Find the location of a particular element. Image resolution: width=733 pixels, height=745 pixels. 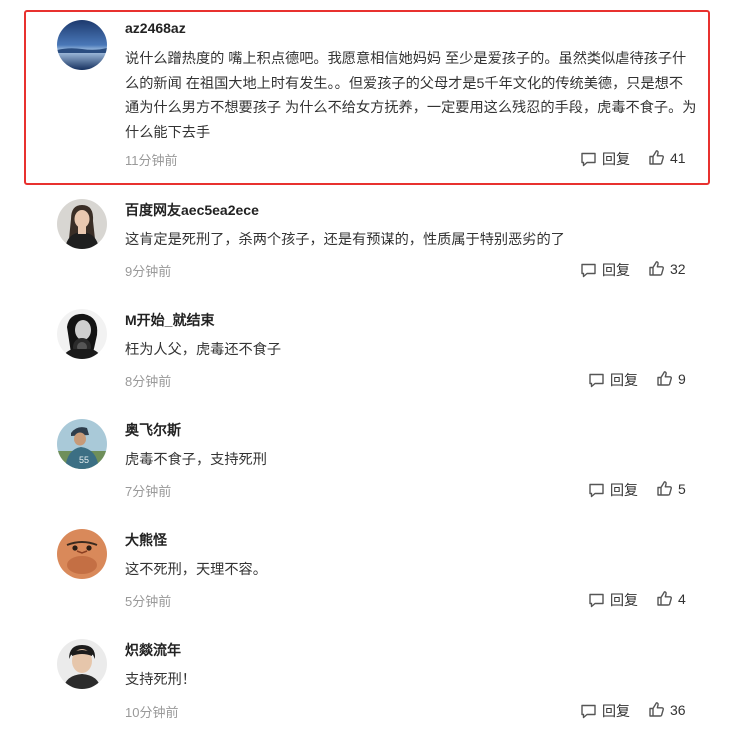

username: 炽燚流年 is located at coordinates (153, 650).